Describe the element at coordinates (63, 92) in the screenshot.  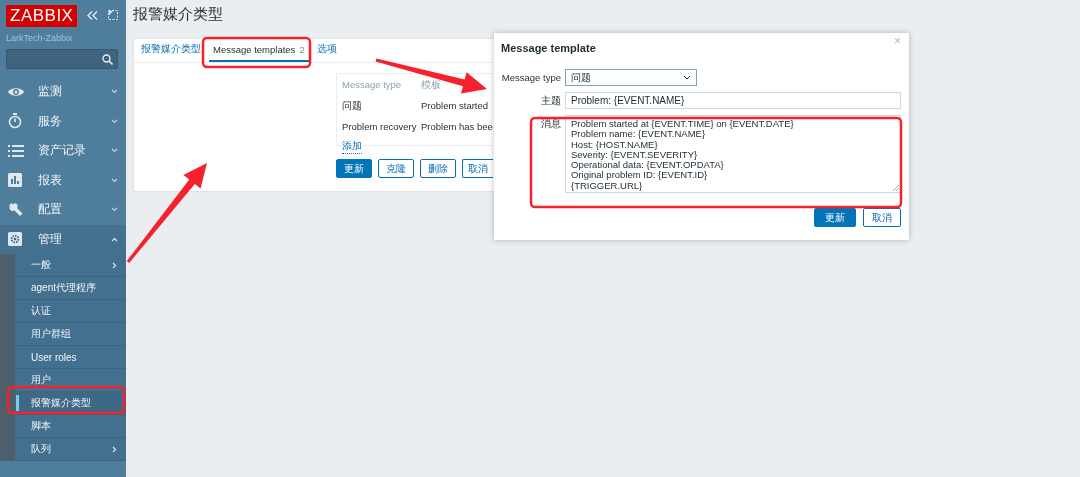
I see `menu-item: 监测` at that location.